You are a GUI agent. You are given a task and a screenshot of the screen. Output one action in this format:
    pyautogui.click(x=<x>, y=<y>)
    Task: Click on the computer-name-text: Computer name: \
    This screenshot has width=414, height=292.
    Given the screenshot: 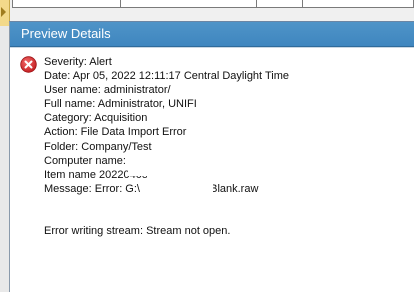 What is the action you would take?
    pyautogui.click(x=88, y=160)
    